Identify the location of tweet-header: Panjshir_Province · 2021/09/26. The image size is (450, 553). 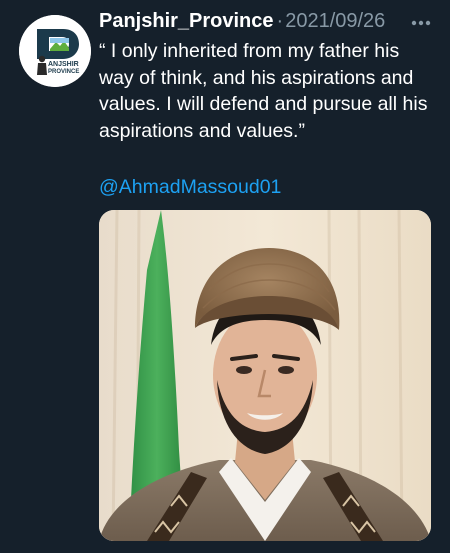
(242, 24).